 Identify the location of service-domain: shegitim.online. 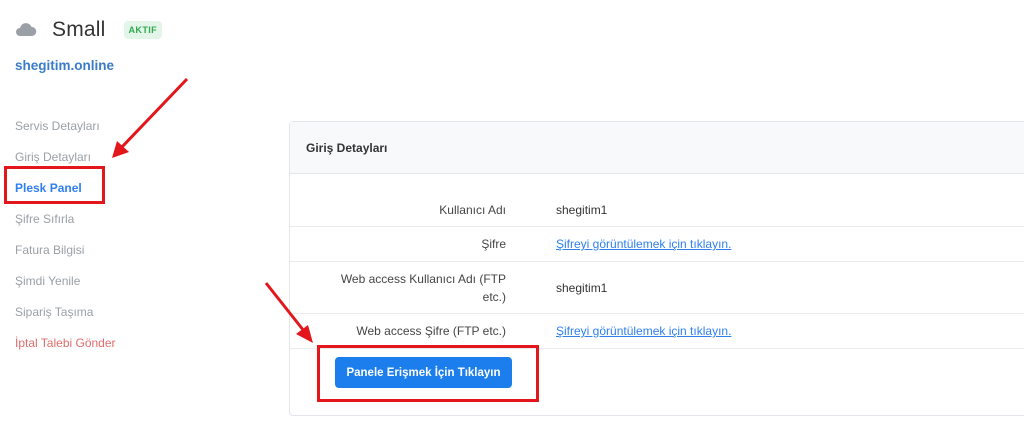
(65, 65).